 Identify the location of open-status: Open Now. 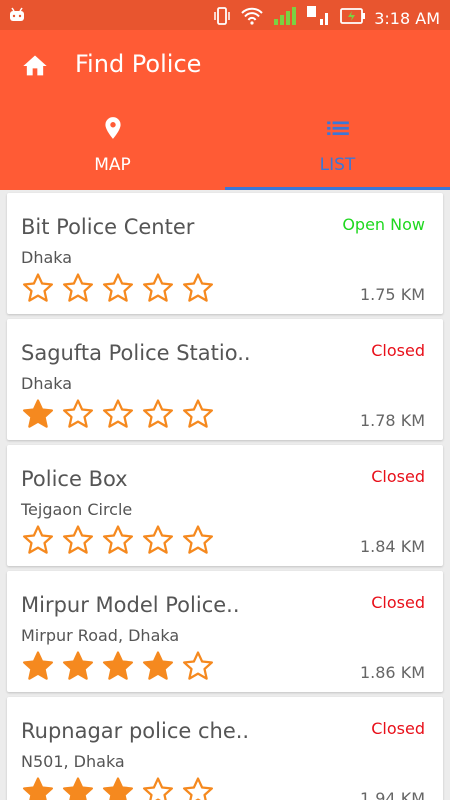
(383, 224).